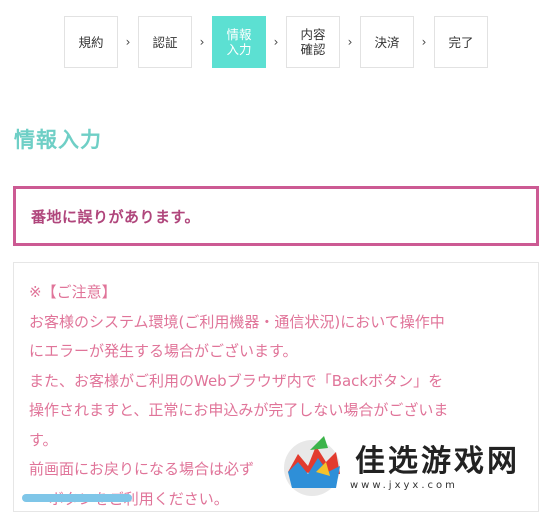  What do you see at coordinates (317, 466) in the screenshot?
I see `watermark-logo-icon` at bounding box center [317, 466].